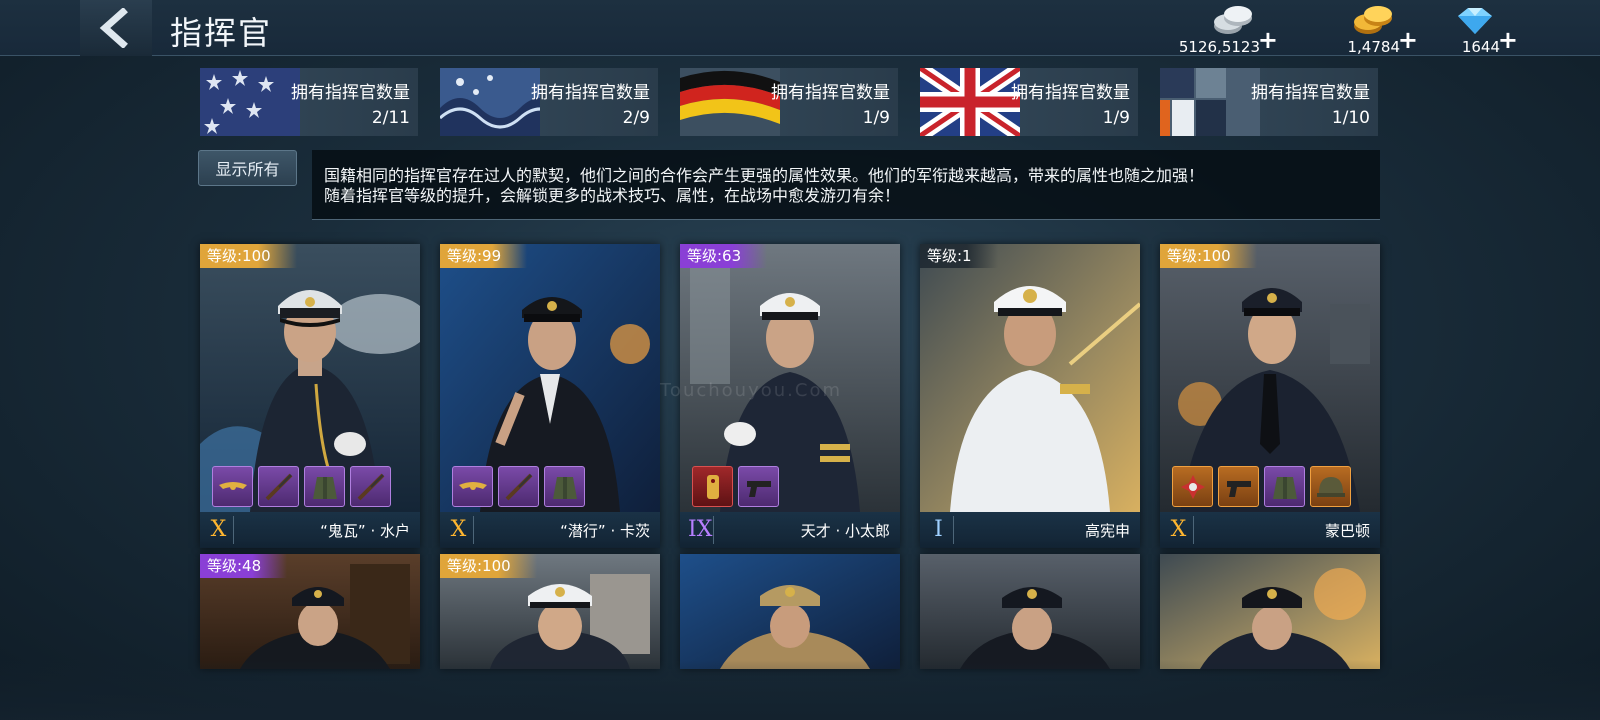 The width and height of the screenshot is (1600, 720). Describe the element at coordinates (247, 168) in the screenshot. I see `show-all-button: 显示所有` at that location.